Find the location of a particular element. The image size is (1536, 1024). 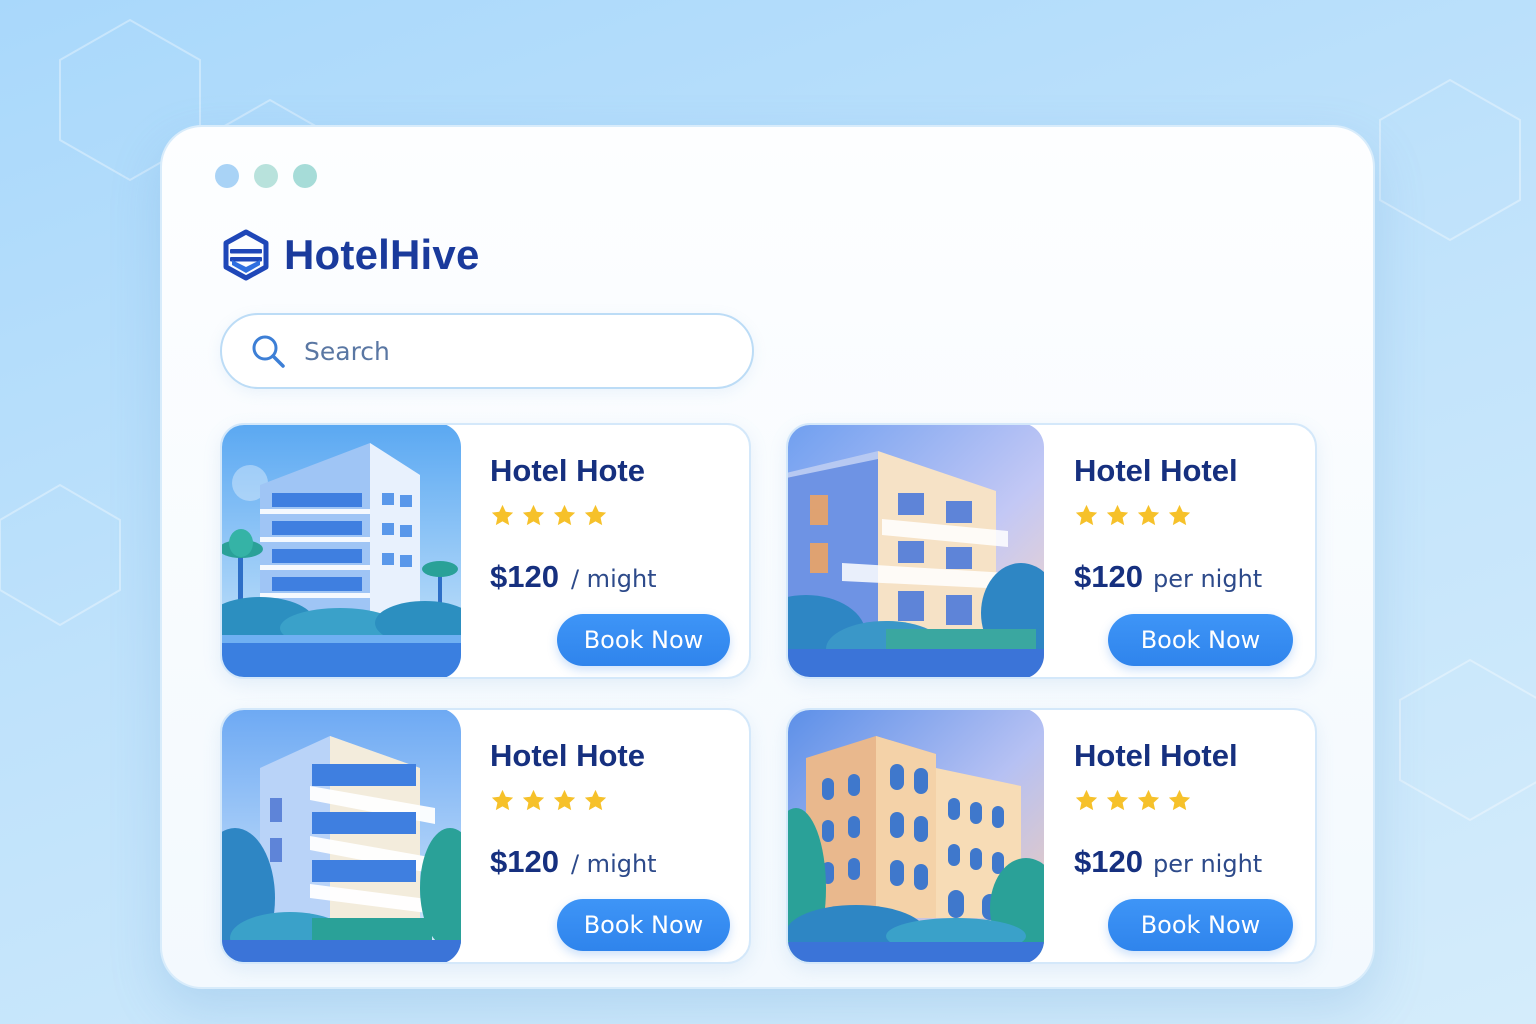

window-dot-close is located at coordinates (227, 176).